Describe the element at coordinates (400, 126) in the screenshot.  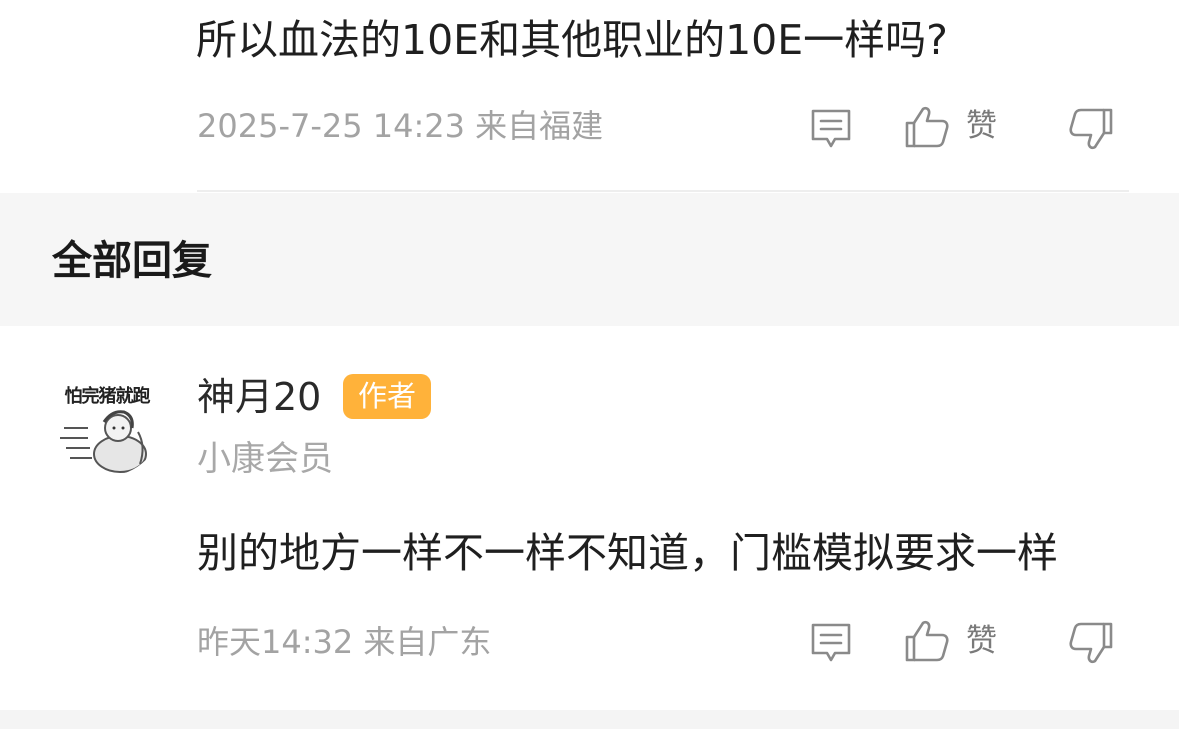
I see `previous-comment-meta: 2025-7-25 14:23 来自福建` at that location.